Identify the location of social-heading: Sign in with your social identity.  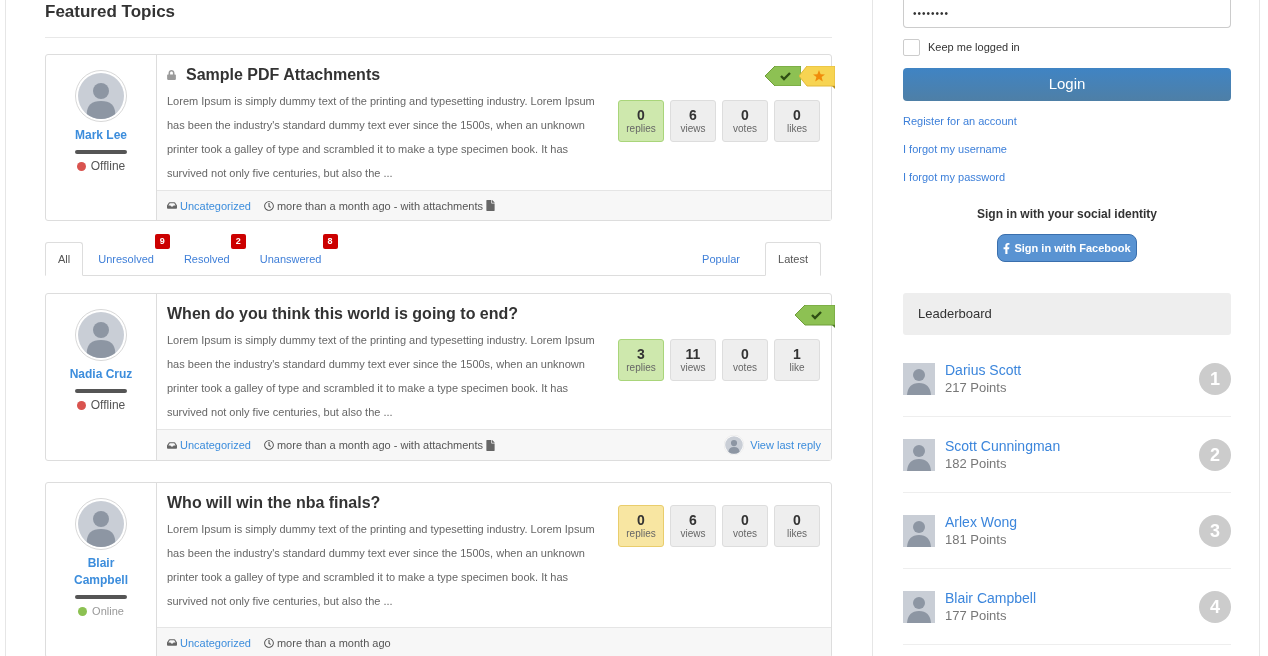
(1067, 214).